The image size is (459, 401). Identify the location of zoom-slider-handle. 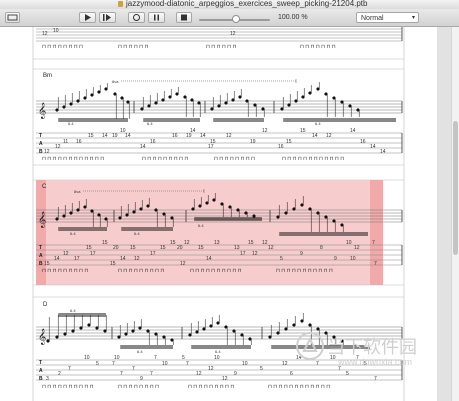
(236, 19).